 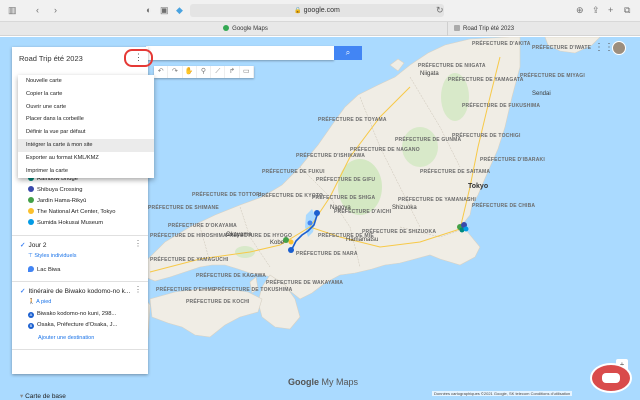 I want to click on stop-b-icon: B, so click(x=31, y=326).